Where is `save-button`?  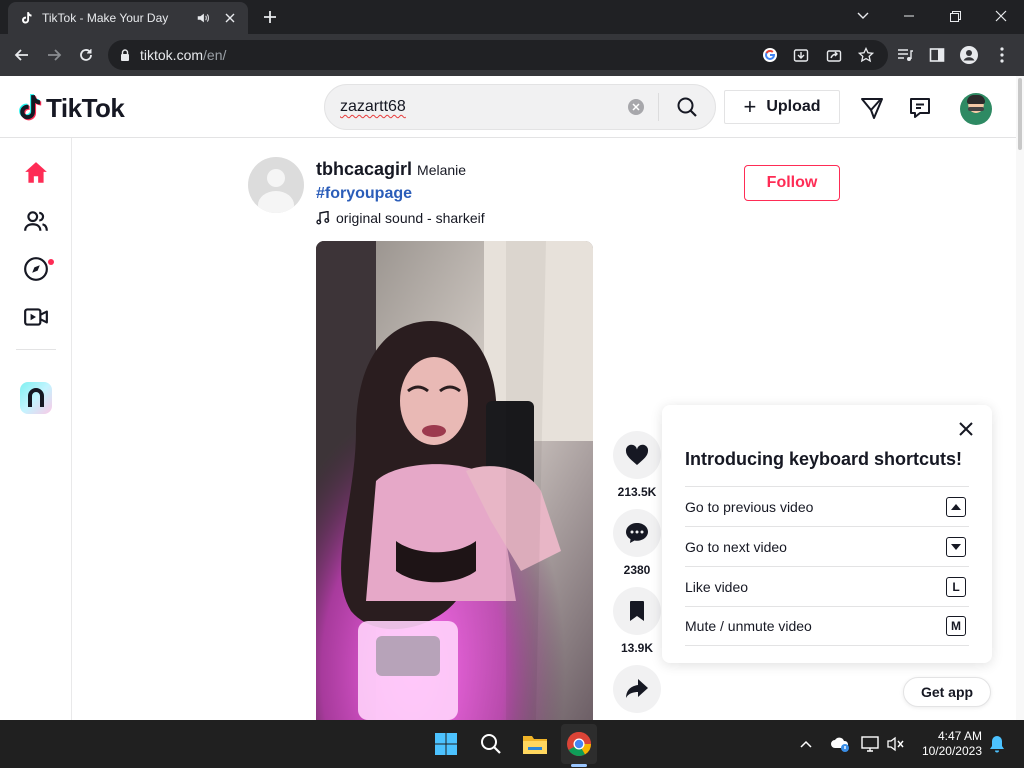
save-button is located at coordinates (637, 611).